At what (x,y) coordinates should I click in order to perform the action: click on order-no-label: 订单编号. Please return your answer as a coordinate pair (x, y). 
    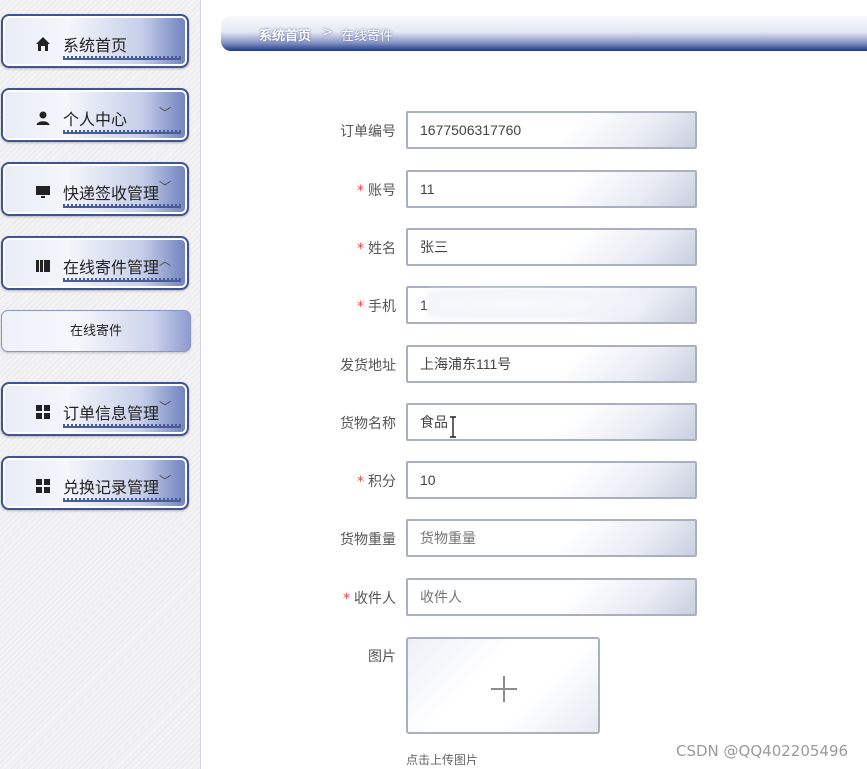
    Looking at the image, I should click on (368, 132).